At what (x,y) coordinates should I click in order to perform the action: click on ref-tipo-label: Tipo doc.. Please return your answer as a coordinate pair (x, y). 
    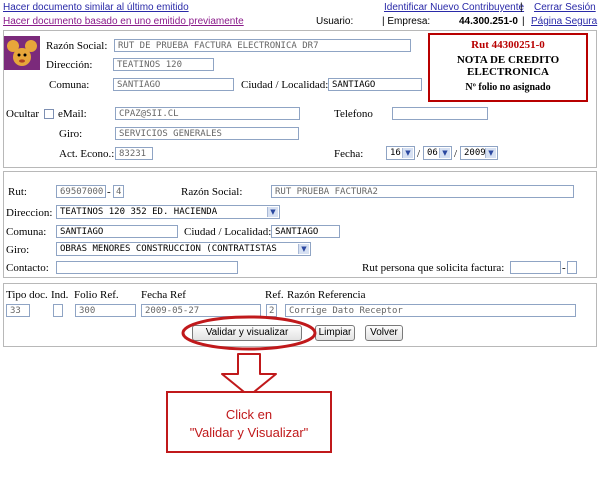
    Looking at the image, I should click on (27, 295).